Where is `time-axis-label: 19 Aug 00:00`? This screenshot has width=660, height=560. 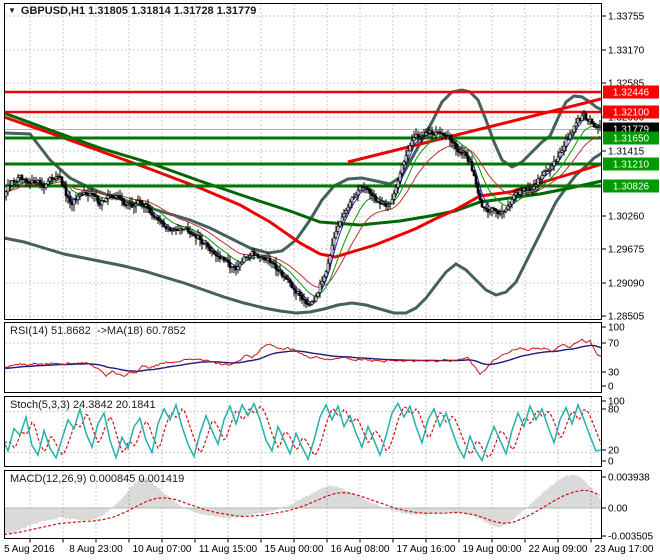
time-axis-label: 19 Aug 00:00 is located at coordinates (492, 549).